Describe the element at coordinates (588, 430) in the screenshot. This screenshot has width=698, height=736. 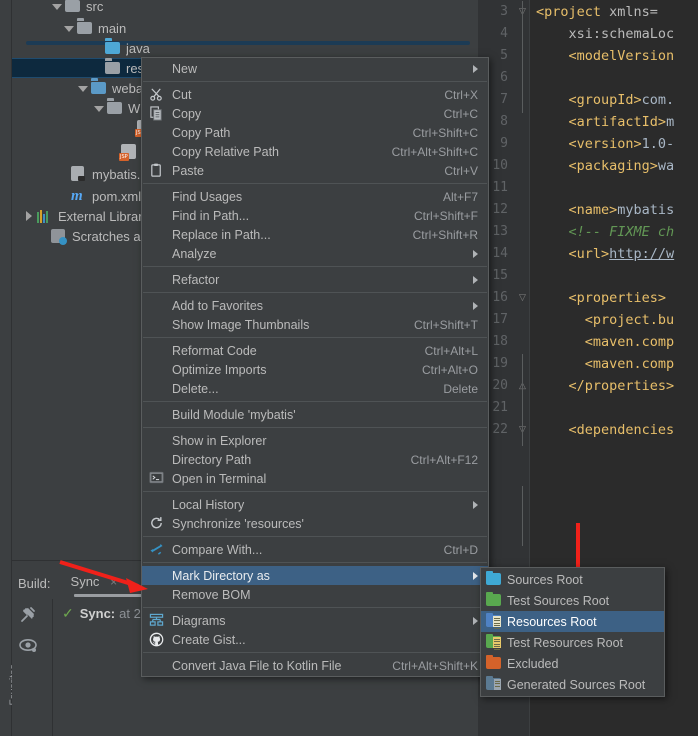
I see `code-line: 22 <dependencies` at that location.